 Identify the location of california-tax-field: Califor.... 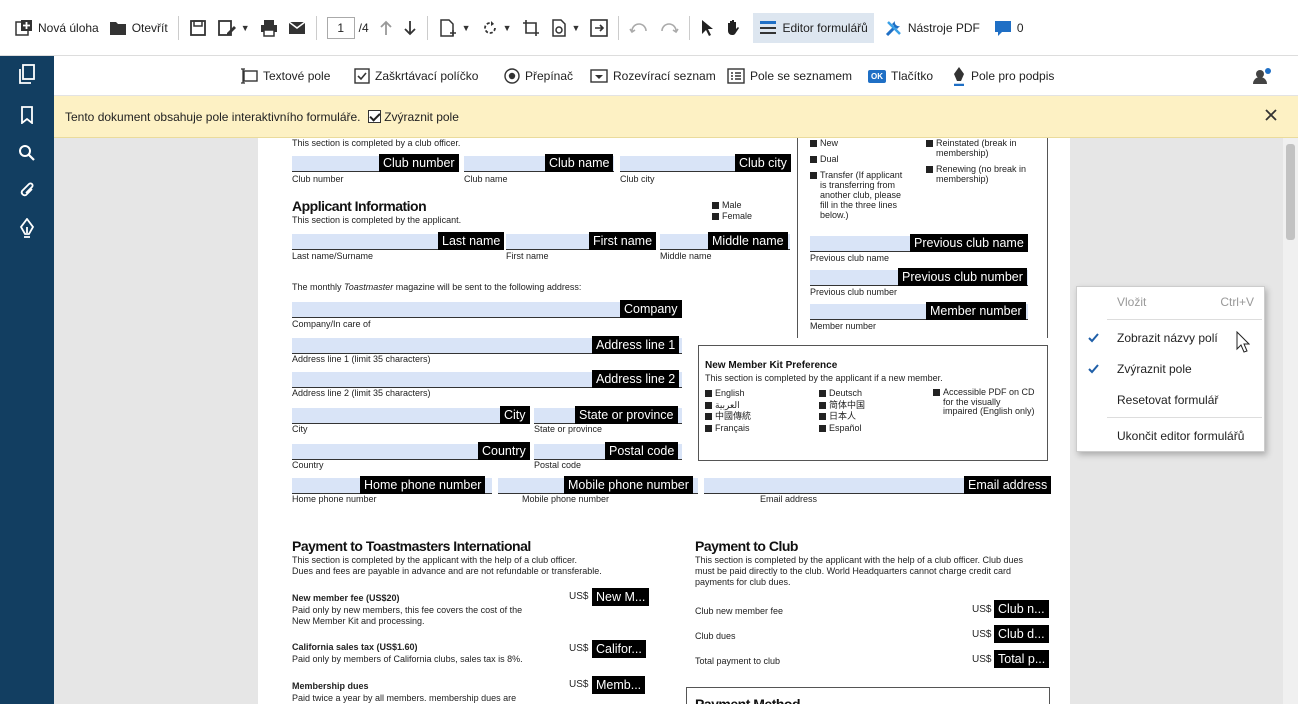
(619, 649).